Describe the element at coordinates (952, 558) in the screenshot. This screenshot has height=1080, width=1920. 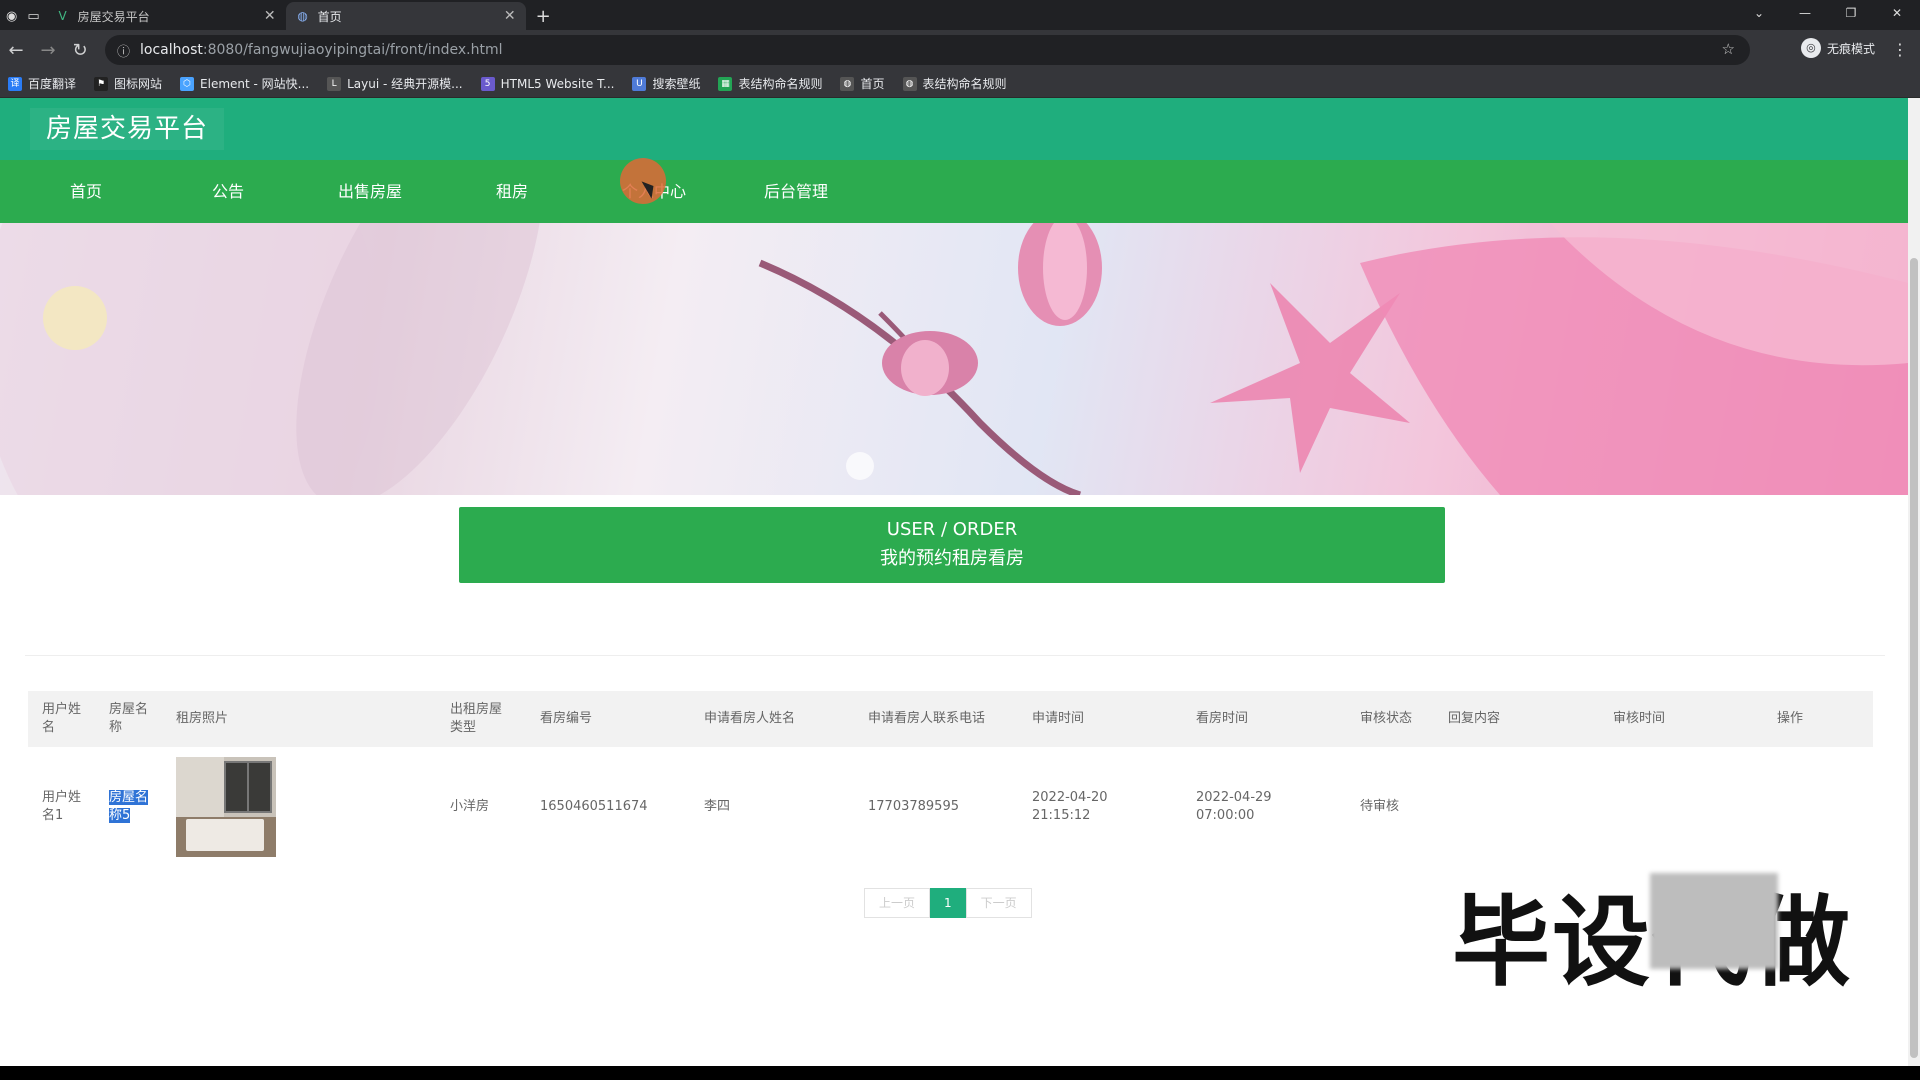
I see `section-title-cn: 我的预约租房看房` at that location.